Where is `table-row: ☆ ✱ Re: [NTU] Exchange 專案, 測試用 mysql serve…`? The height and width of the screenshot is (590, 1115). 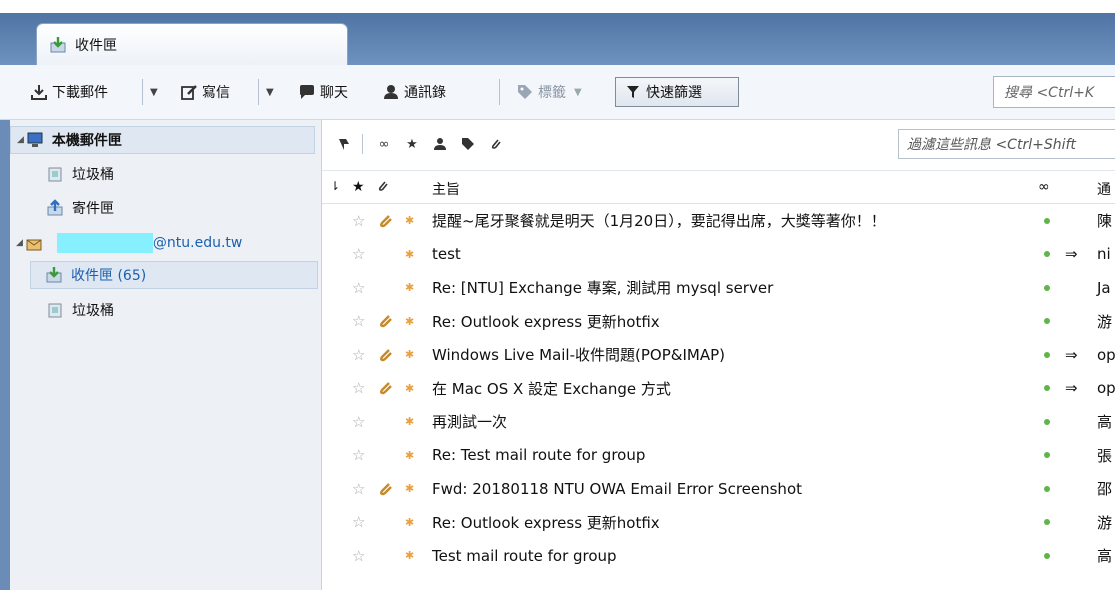 table-row: ☆ ✱ Re: [NTU] Exchange 專案, 測試用 mysql serve… is located at coordinates (718, 288).